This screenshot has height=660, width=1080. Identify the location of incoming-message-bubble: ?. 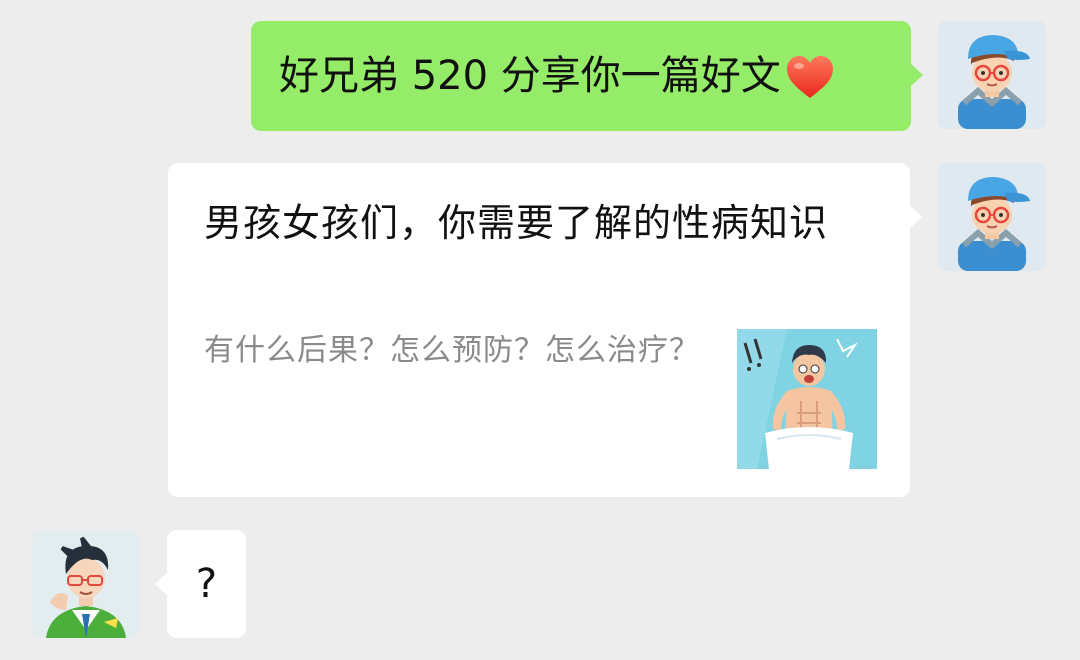
(200, 584).